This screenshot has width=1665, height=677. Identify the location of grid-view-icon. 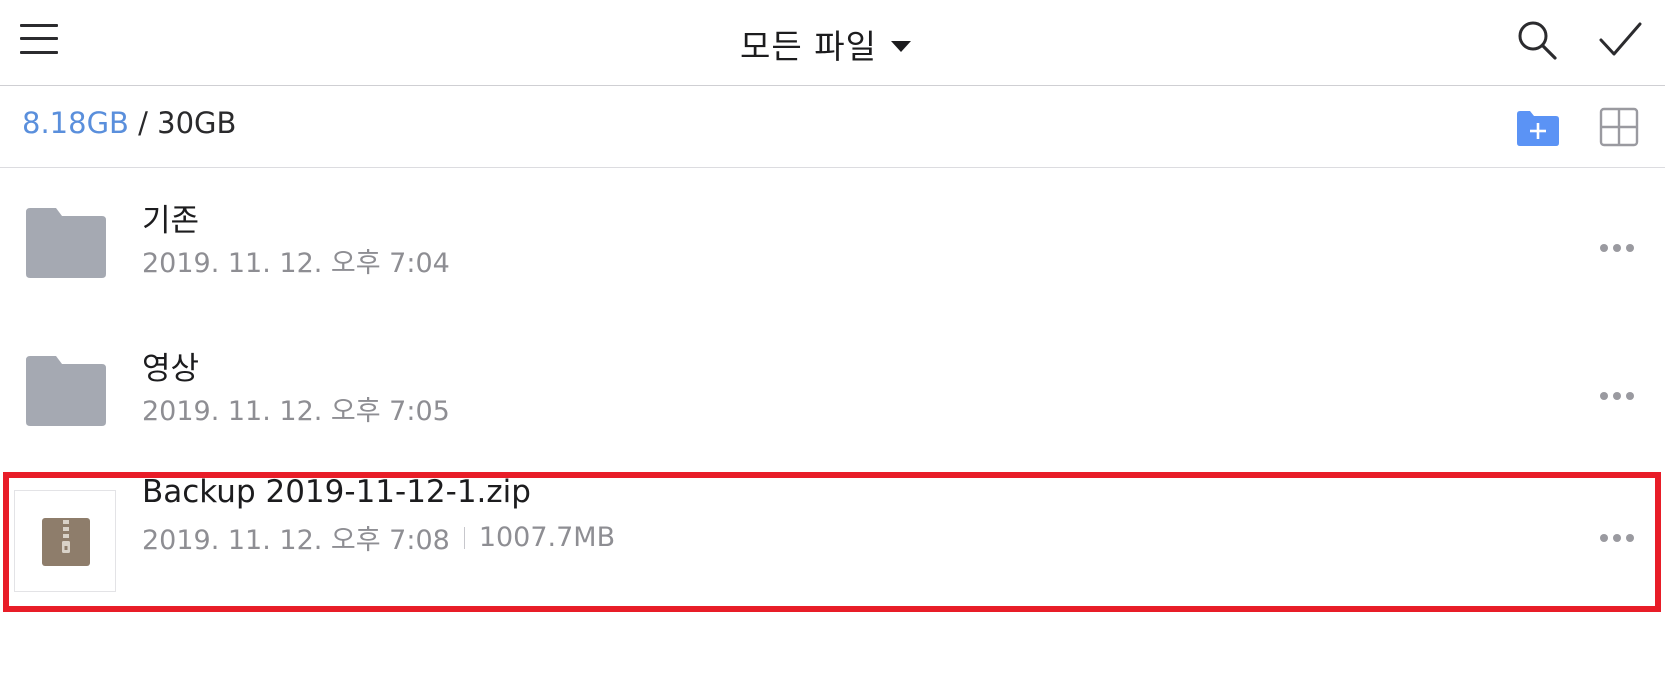
(1619, 127).